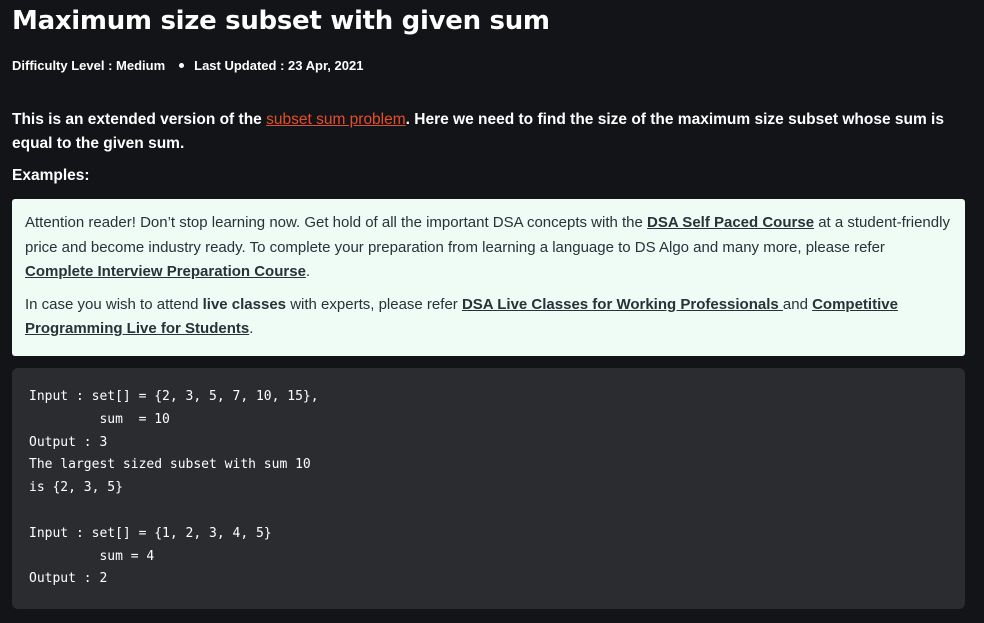 The image size is (984, 623). What do you see at coordinates (182, 65) in the screenshot?
I see `separator-dot` at bounding box center [182, 65].